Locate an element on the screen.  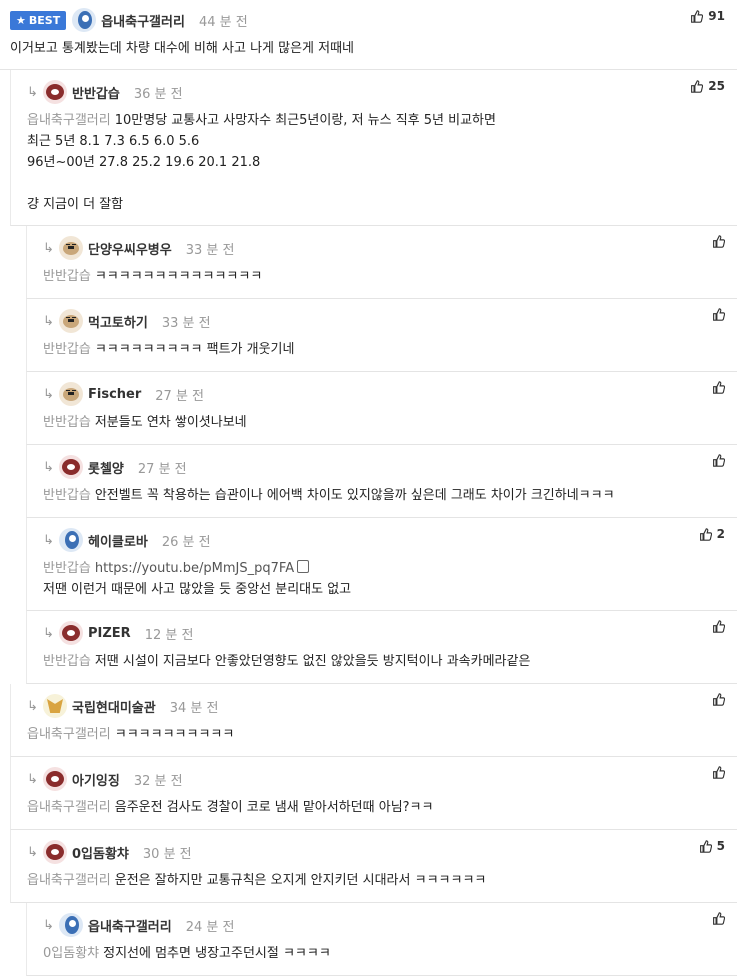
timestamp: 30 분 전 is located at coordinates (167, 854).